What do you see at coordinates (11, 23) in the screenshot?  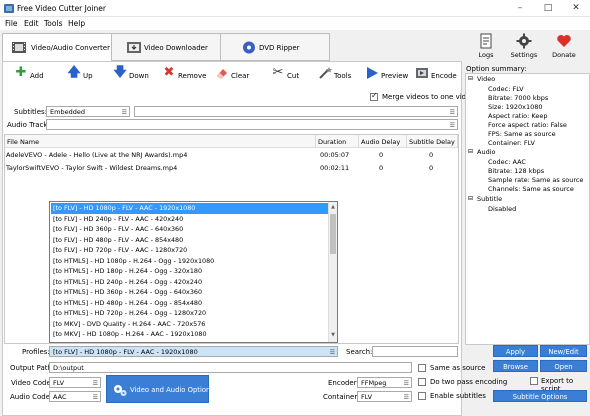 I see `menu-file: File` at bounding box center [11, 23].